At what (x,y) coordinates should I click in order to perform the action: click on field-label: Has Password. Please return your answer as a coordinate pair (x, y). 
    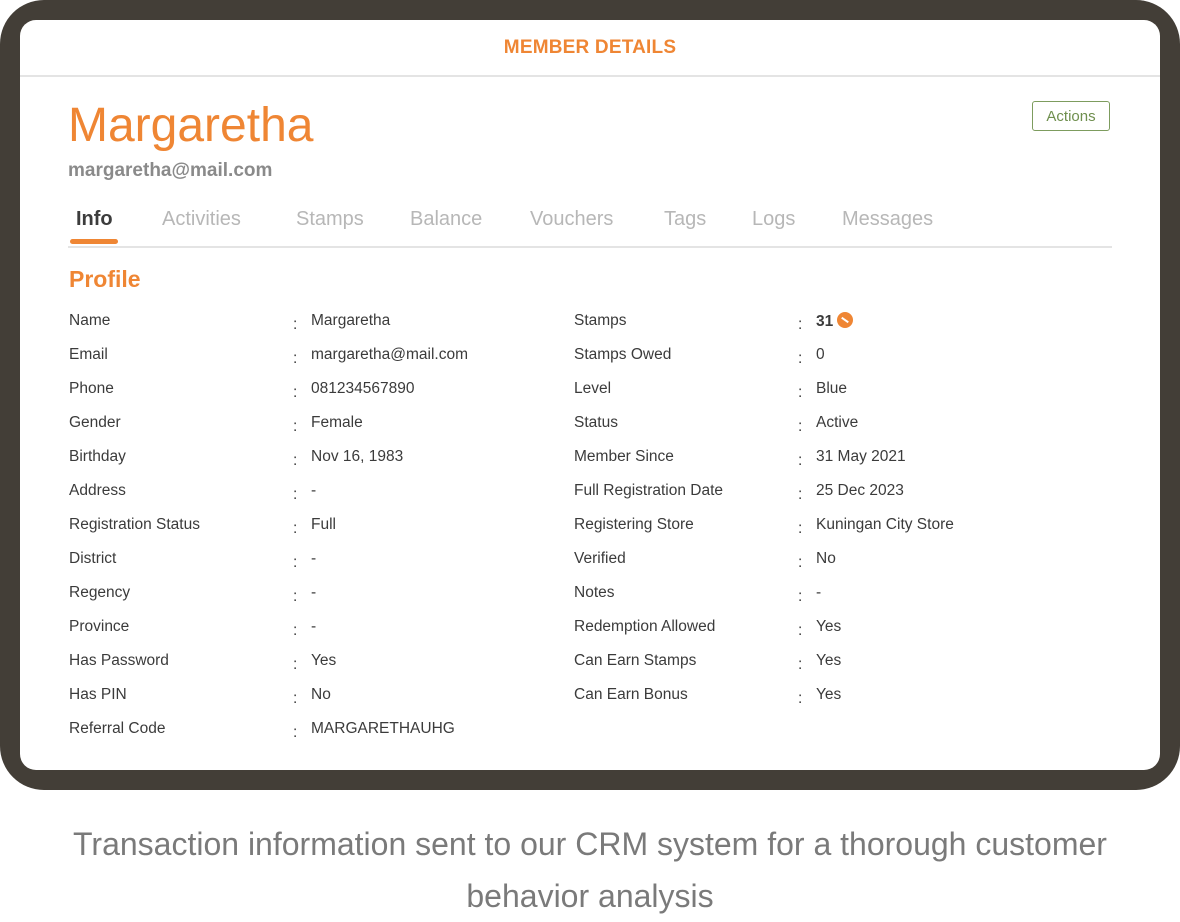
    Looking at the image, I should click on (119, 660).